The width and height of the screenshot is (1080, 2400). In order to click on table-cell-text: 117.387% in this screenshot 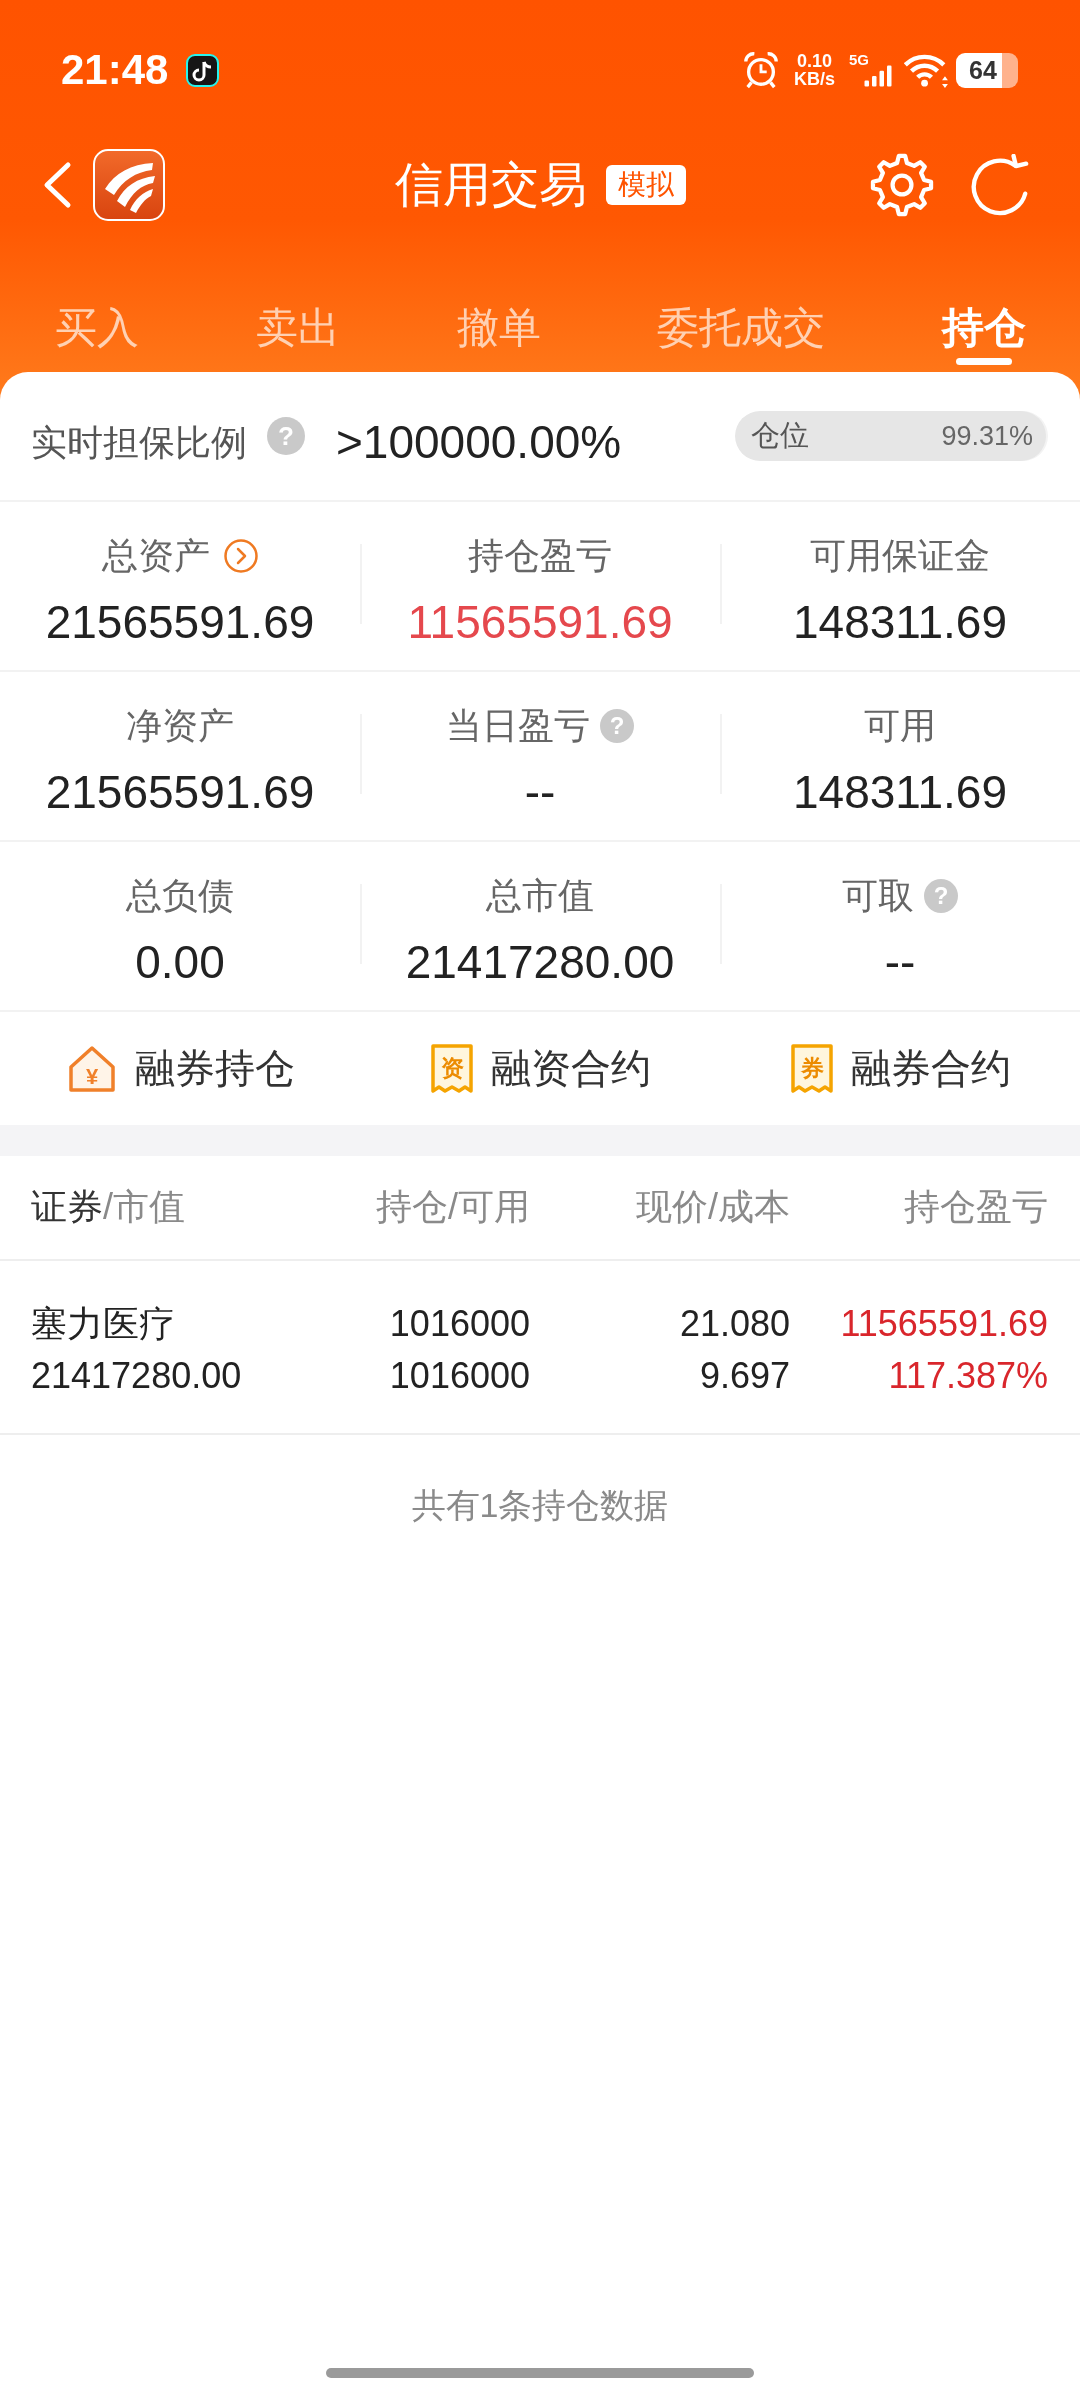, I will do `click(968, 1376)`.